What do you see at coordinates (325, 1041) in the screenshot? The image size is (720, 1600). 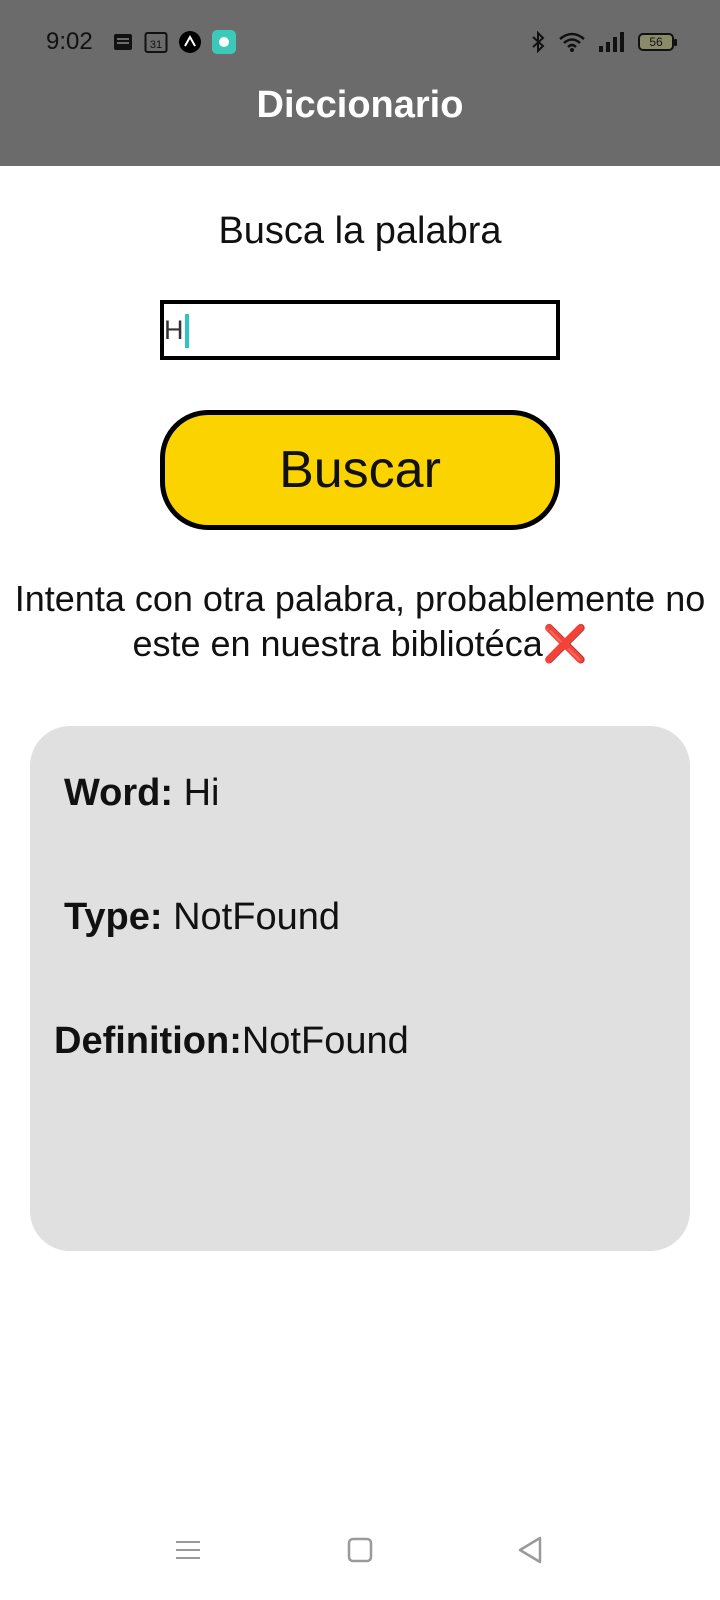 I see `definition-value: NotFound` at bounding box center [325, 1041].